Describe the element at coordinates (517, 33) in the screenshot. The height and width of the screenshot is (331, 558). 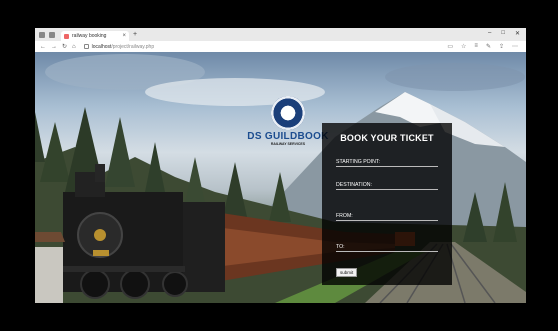
I see `close-window-button: ✕` at that location.